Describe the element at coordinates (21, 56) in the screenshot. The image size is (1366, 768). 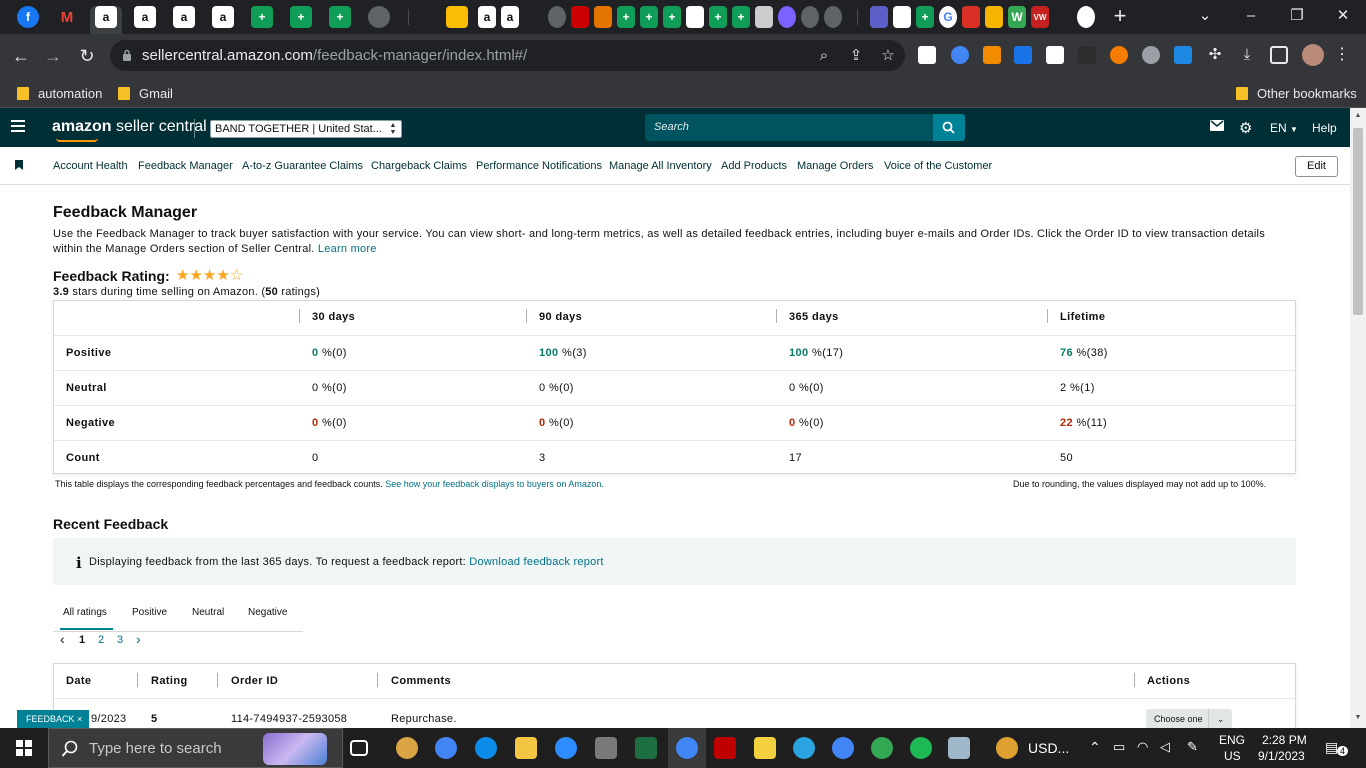
I see `back-arrow-icon: ←` at that location.